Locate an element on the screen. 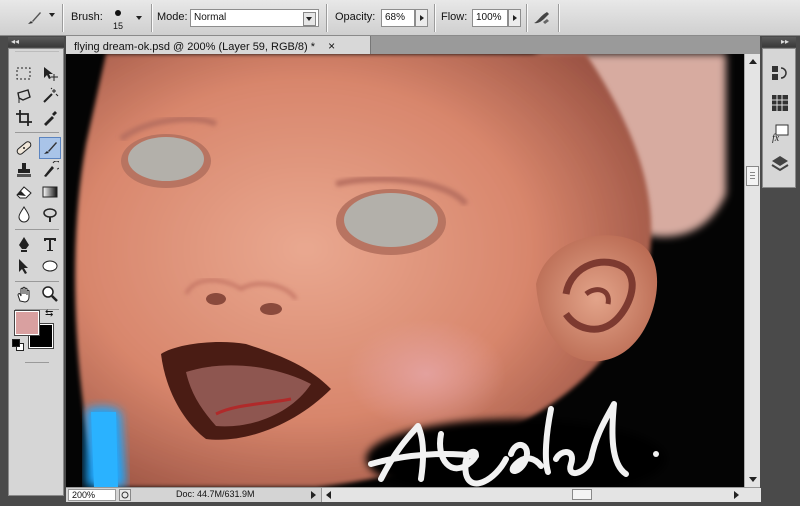 The width and height of the screenshot is (800, 506). hand-icon is located at coordinates (23, 294).